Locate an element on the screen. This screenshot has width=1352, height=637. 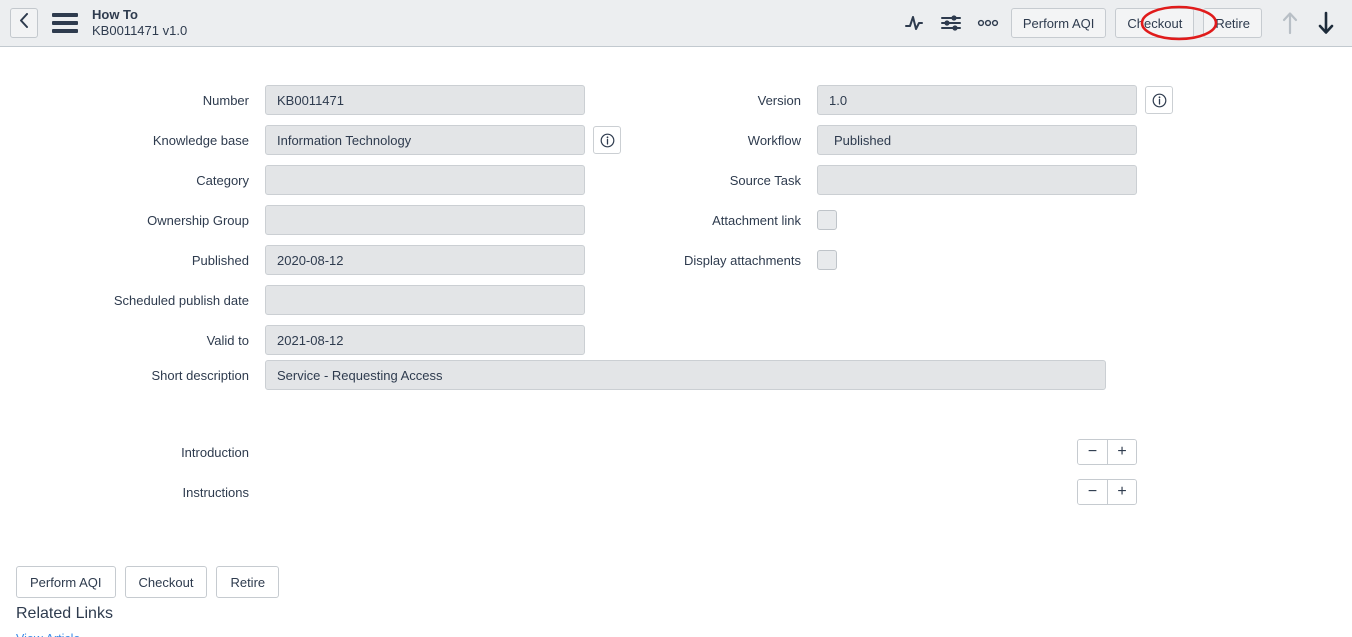
stepper-instructions: − + is located at coordinates (1107, 492).